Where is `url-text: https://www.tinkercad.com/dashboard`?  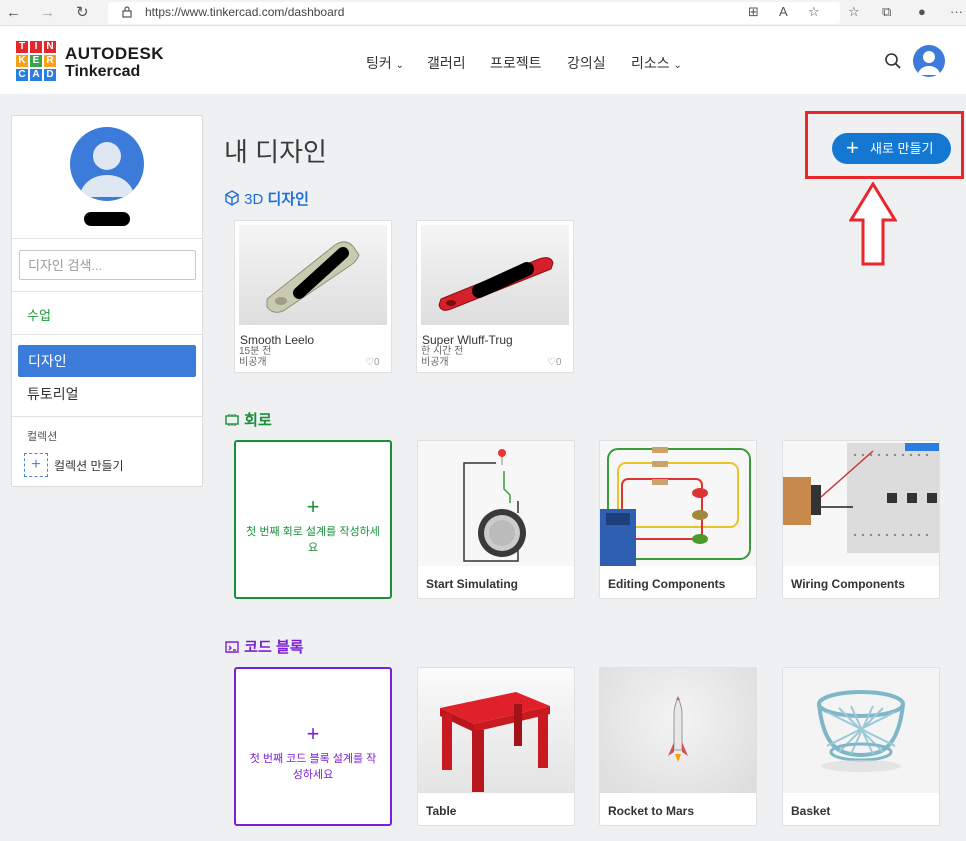
url-text: https://www.tinkercad.com/dashboard is located at coordinates (245, 12).